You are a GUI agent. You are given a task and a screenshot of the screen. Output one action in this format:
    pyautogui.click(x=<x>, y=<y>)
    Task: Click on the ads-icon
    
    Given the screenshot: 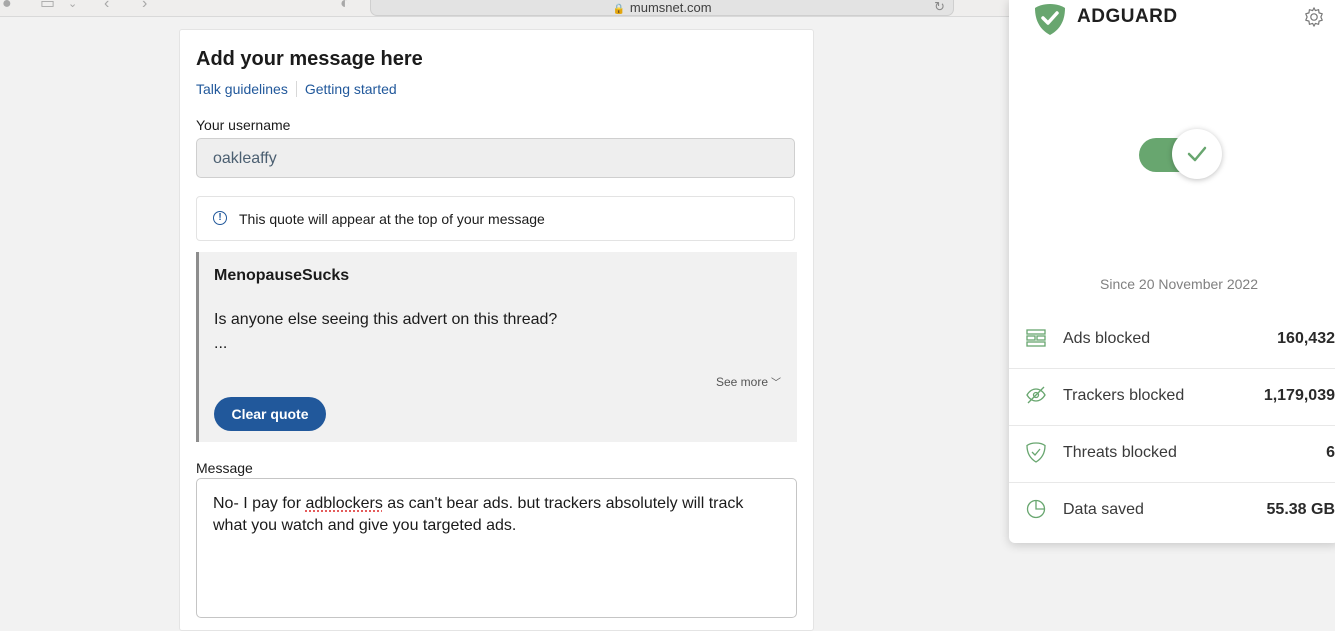 What is the action you would take?
    pyautogui.click(x=1036, y=338)
    